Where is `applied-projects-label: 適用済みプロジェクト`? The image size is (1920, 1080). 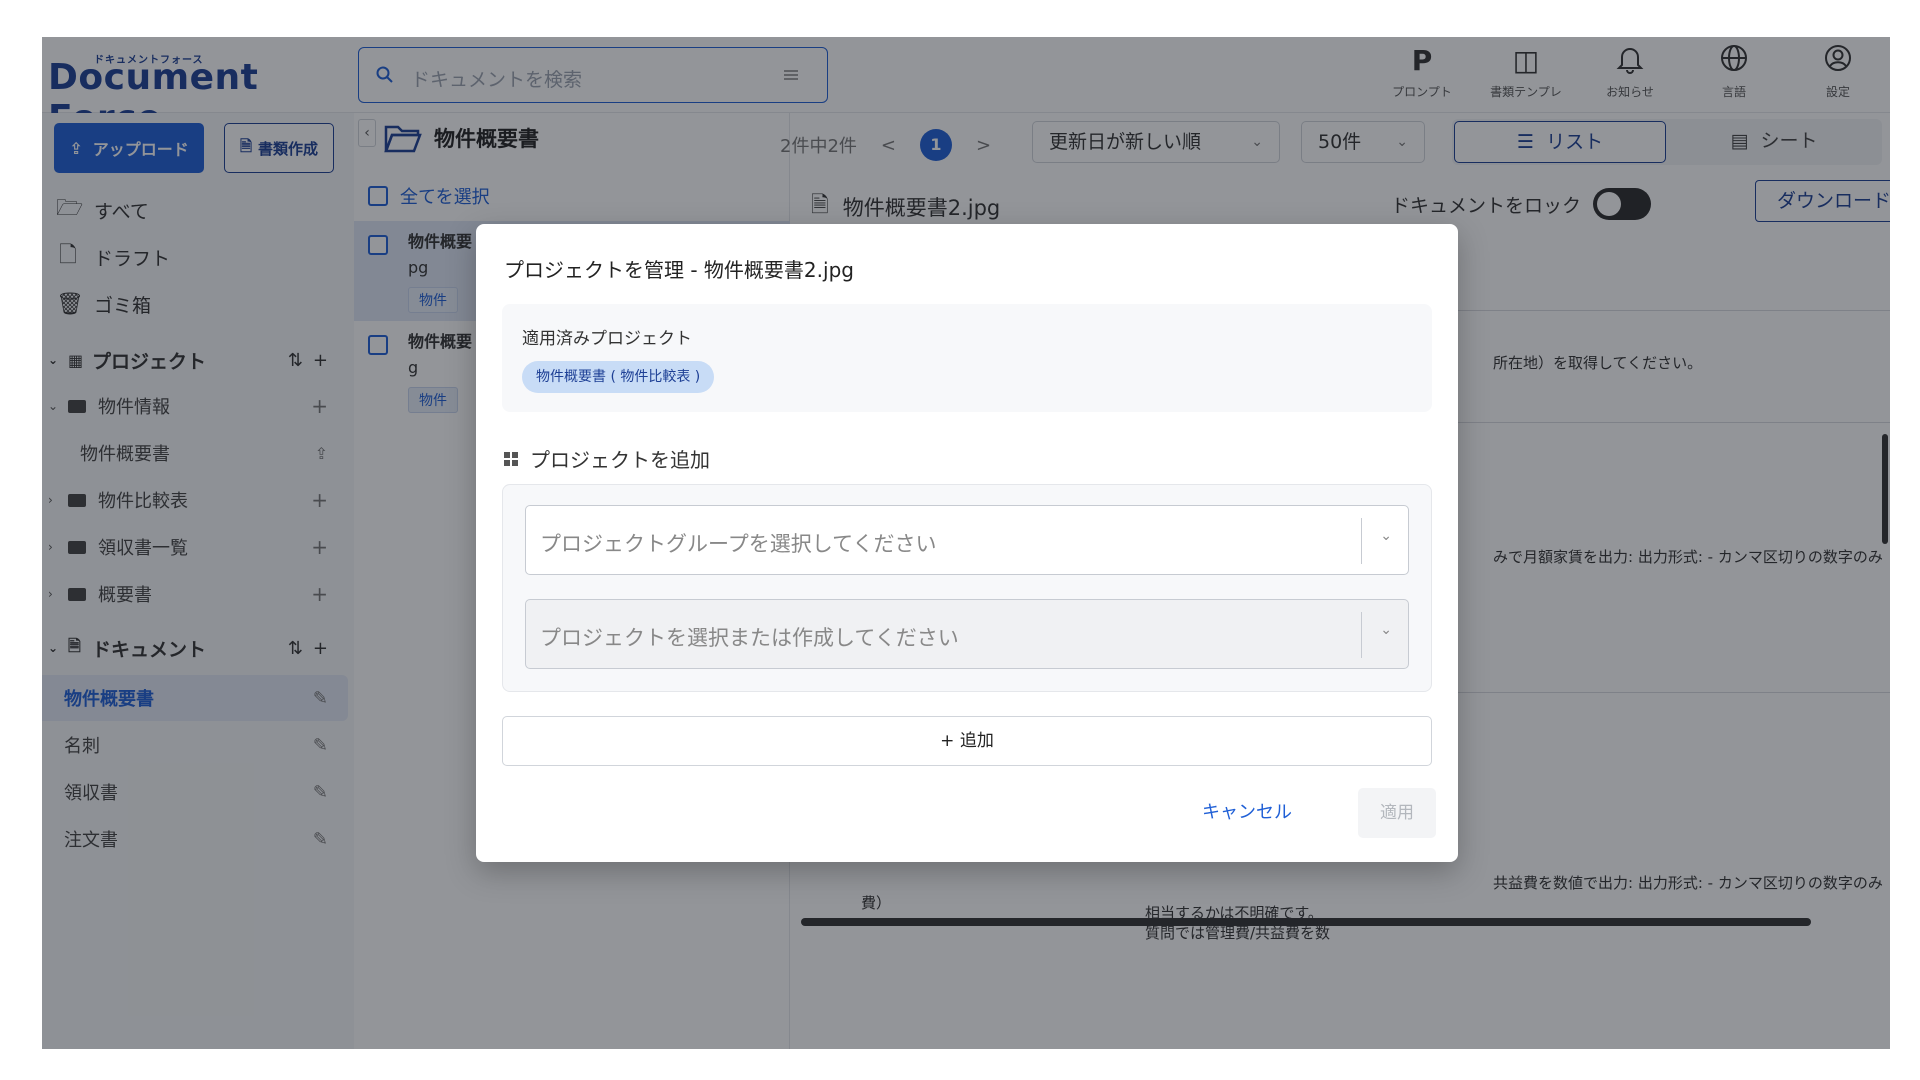 applied-projects-label: 適用済みプロジェクト is located at coordinates (607, 339).